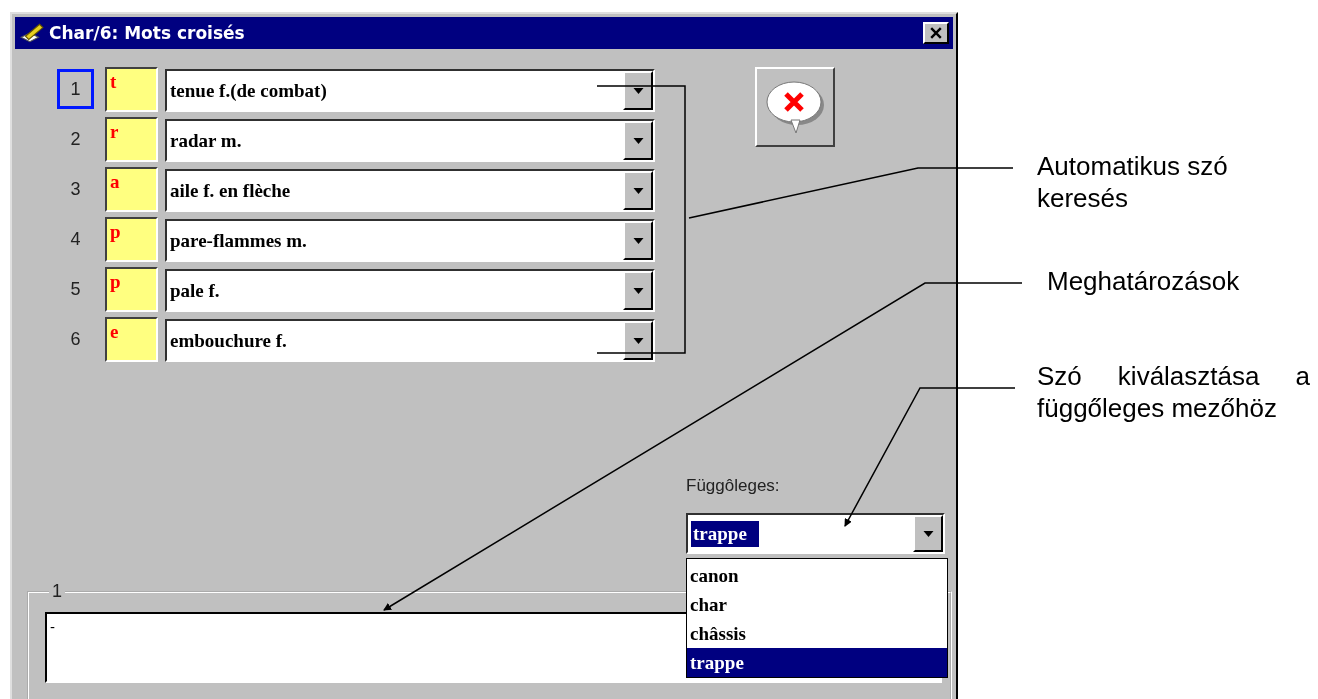 This screenshot has width=1318, height=699. I want to click on row-number: 5, so click(75, 289).